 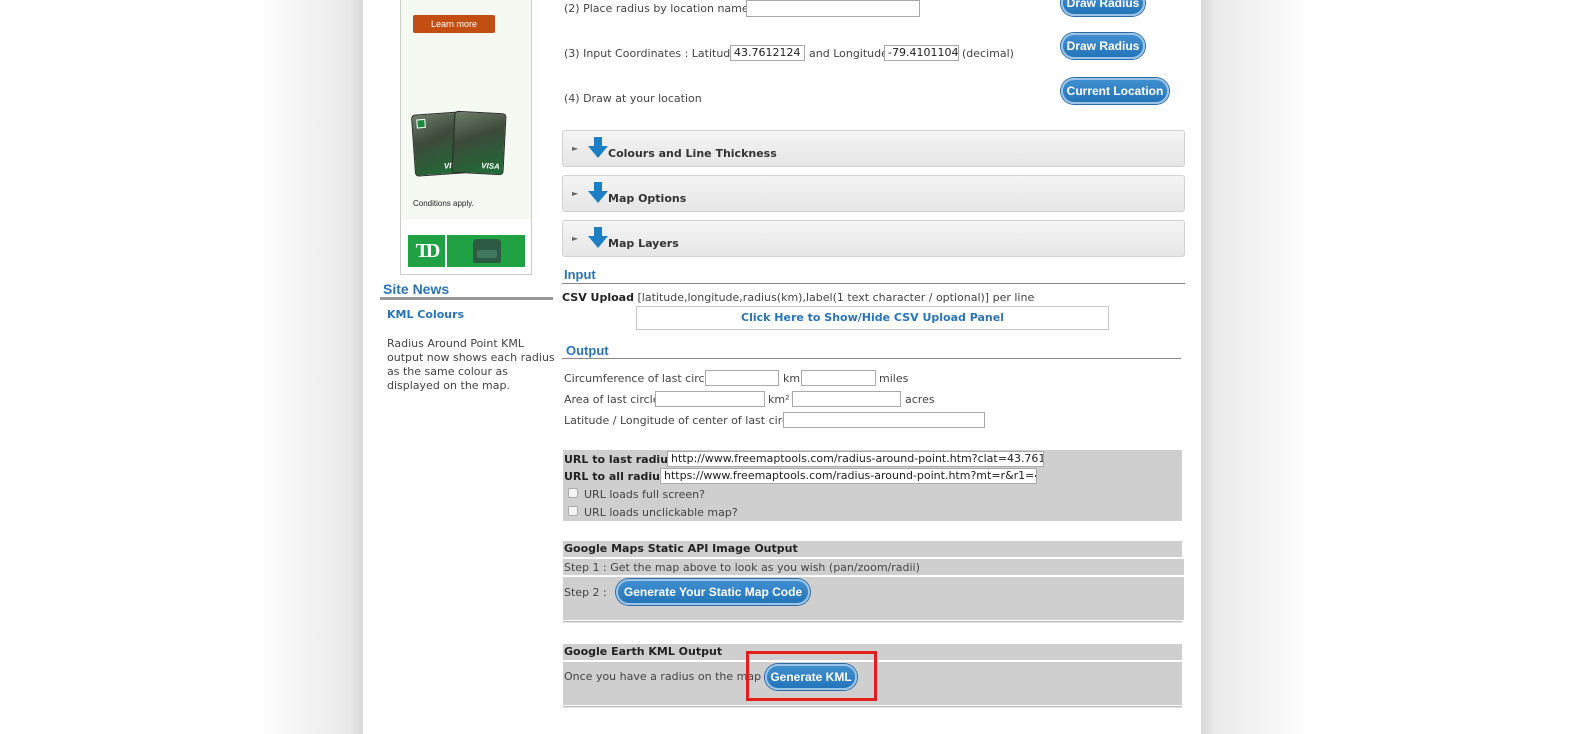 What do you see at coordinates (443, 203) in the screenshot?
I see `ad-conditions-text: Conditions apply.` at bounding box center [443, 203].